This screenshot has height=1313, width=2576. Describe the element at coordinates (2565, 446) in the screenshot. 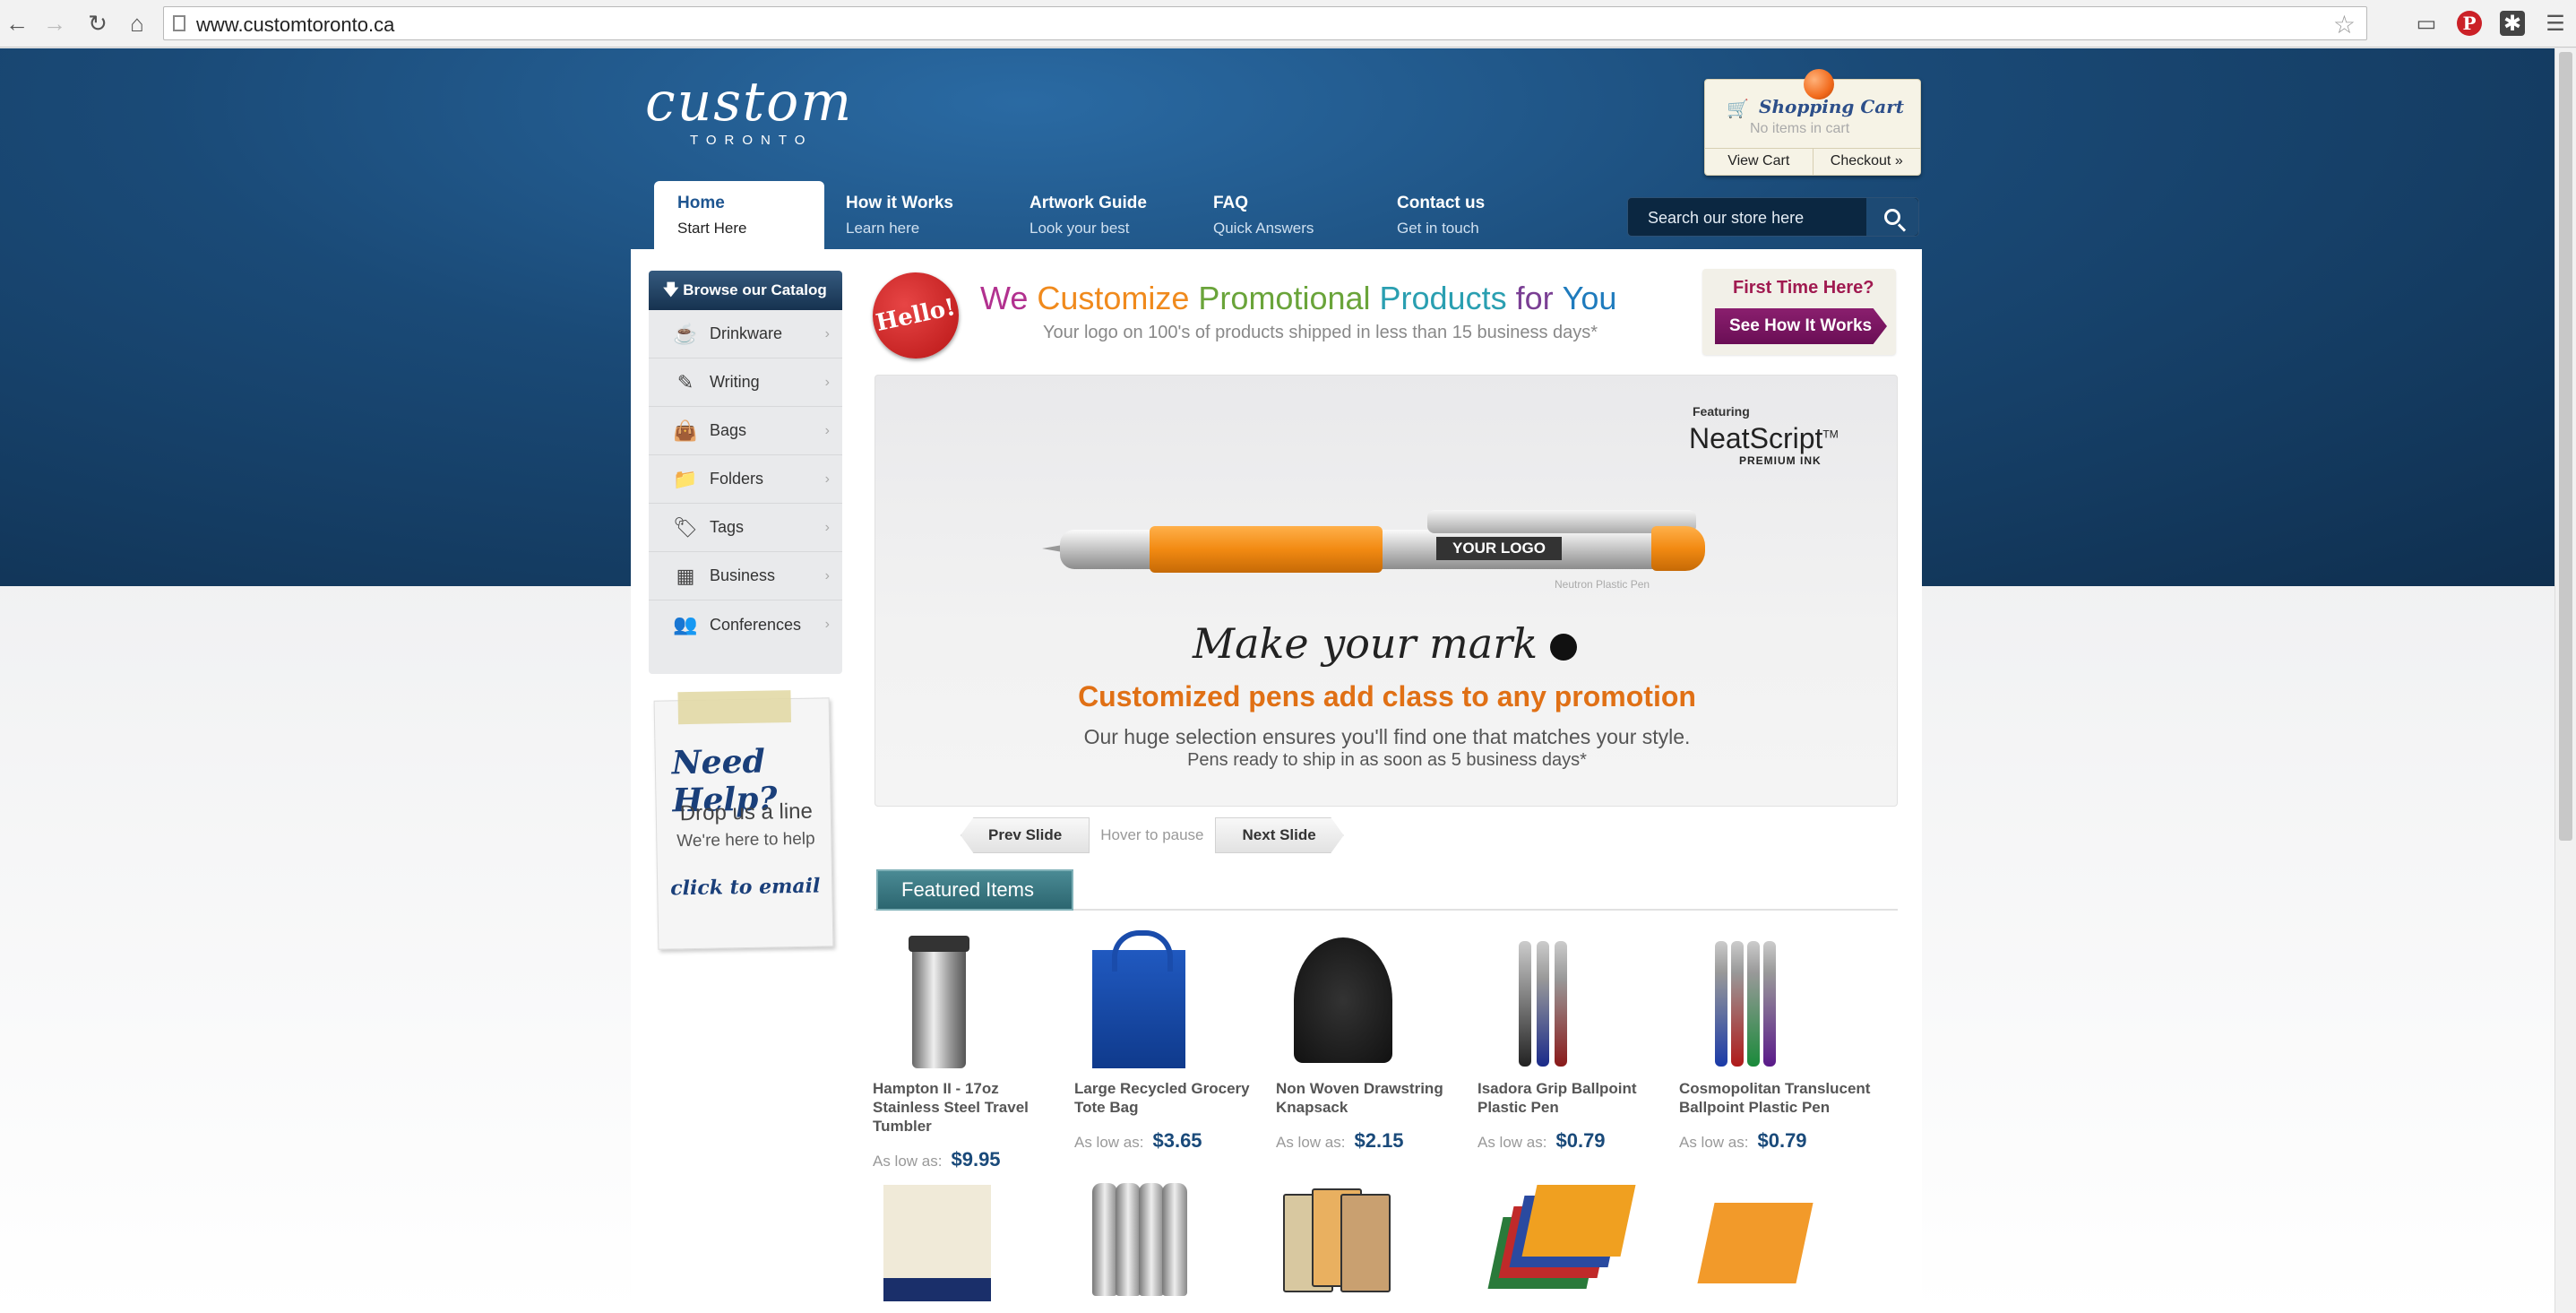

I see `scrollbar-thumb` at that location.